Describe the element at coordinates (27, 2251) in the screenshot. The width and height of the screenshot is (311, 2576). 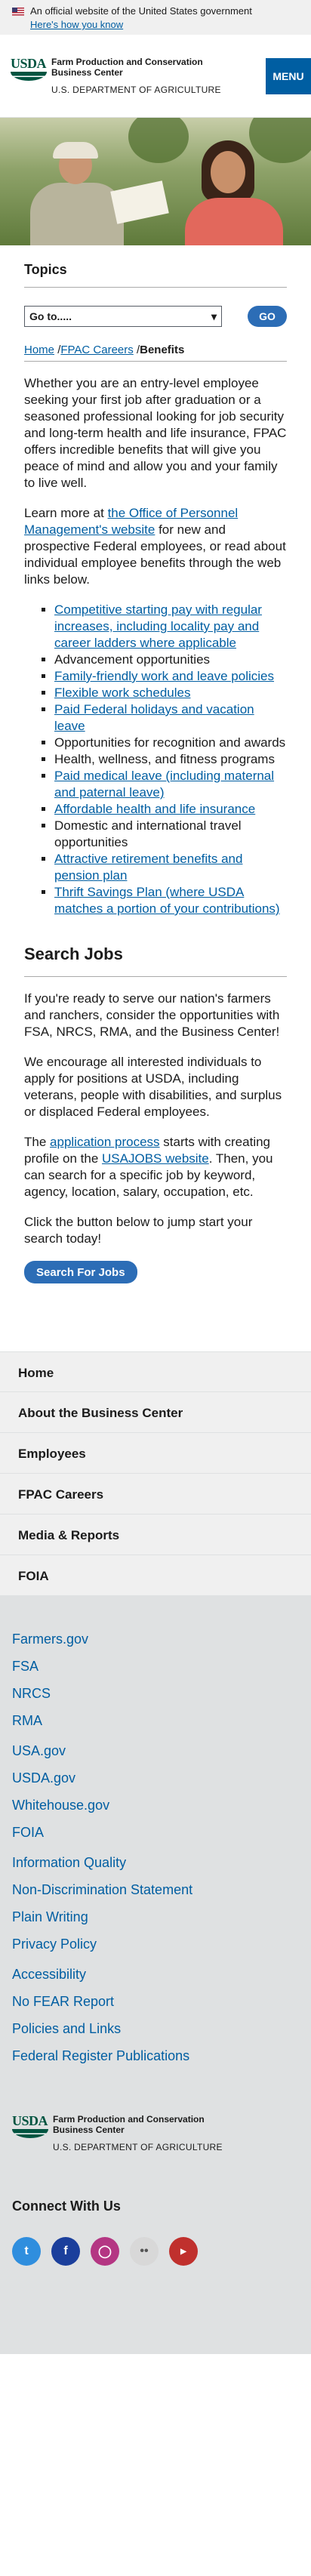
I see `twitter-icon: t` at that location.